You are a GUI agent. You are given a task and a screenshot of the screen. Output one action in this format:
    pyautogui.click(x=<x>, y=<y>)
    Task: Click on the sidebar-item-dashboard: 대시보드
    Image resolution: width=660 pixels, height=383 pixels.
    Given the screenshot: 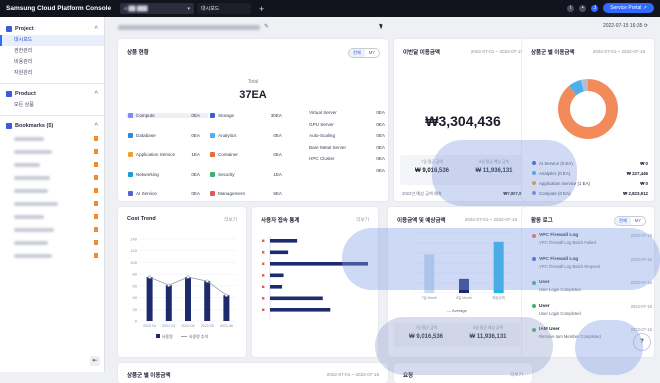 What is the action you would take?
    pyautogui.click(x=52, y=40)
    